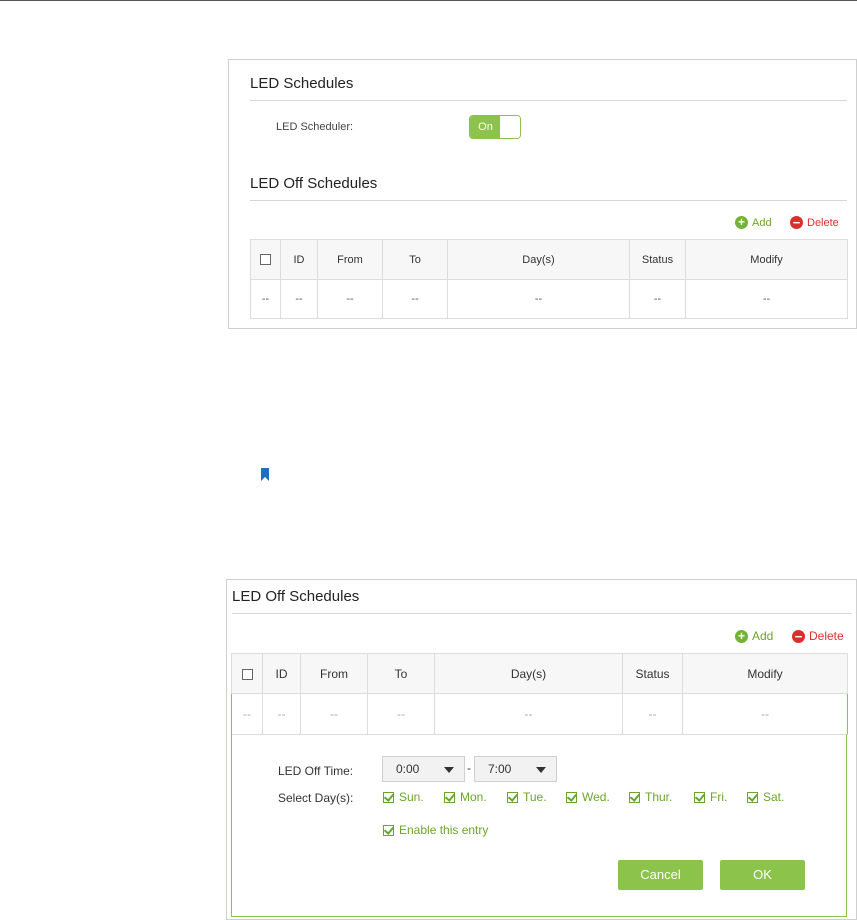  What do you see at coordinates (302, 83) in the screenshot?
I see `led-schedules-title: LED Schedules` at bounding box center [302, 83].